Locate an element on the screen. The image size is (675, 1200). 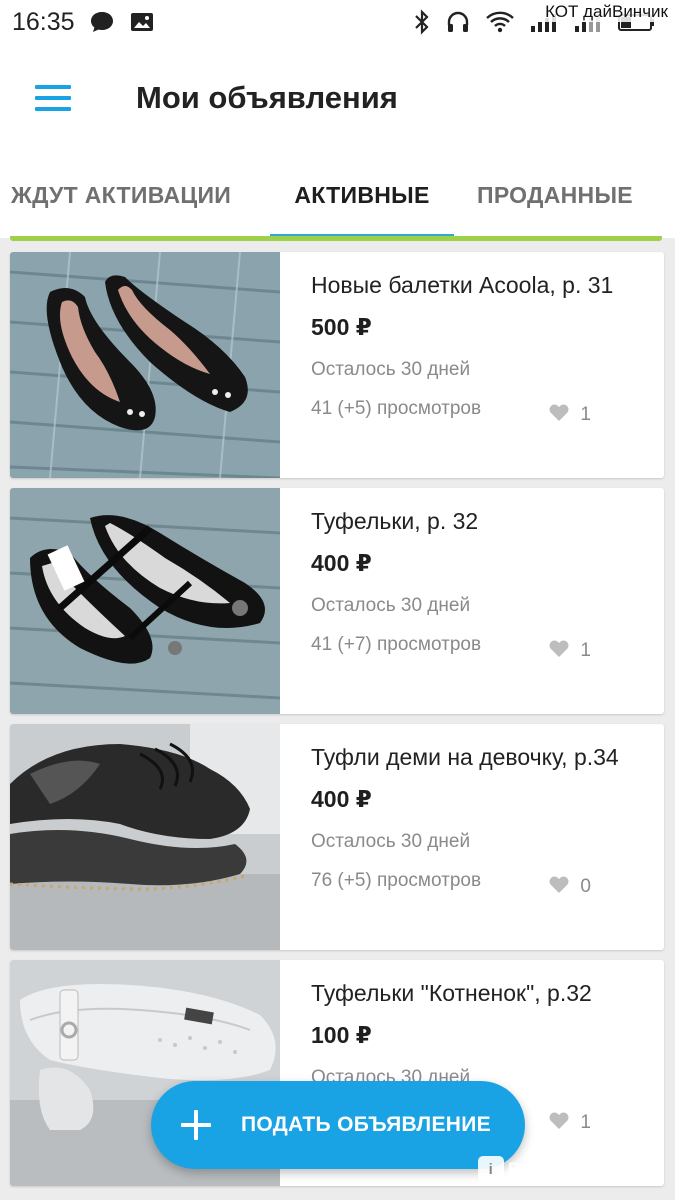
tab-bar: ЖДУТ АКТИВАЦИИ АКТИВНЫЕ ПРОДАННЫЕ is located at coordinates (337, 195).